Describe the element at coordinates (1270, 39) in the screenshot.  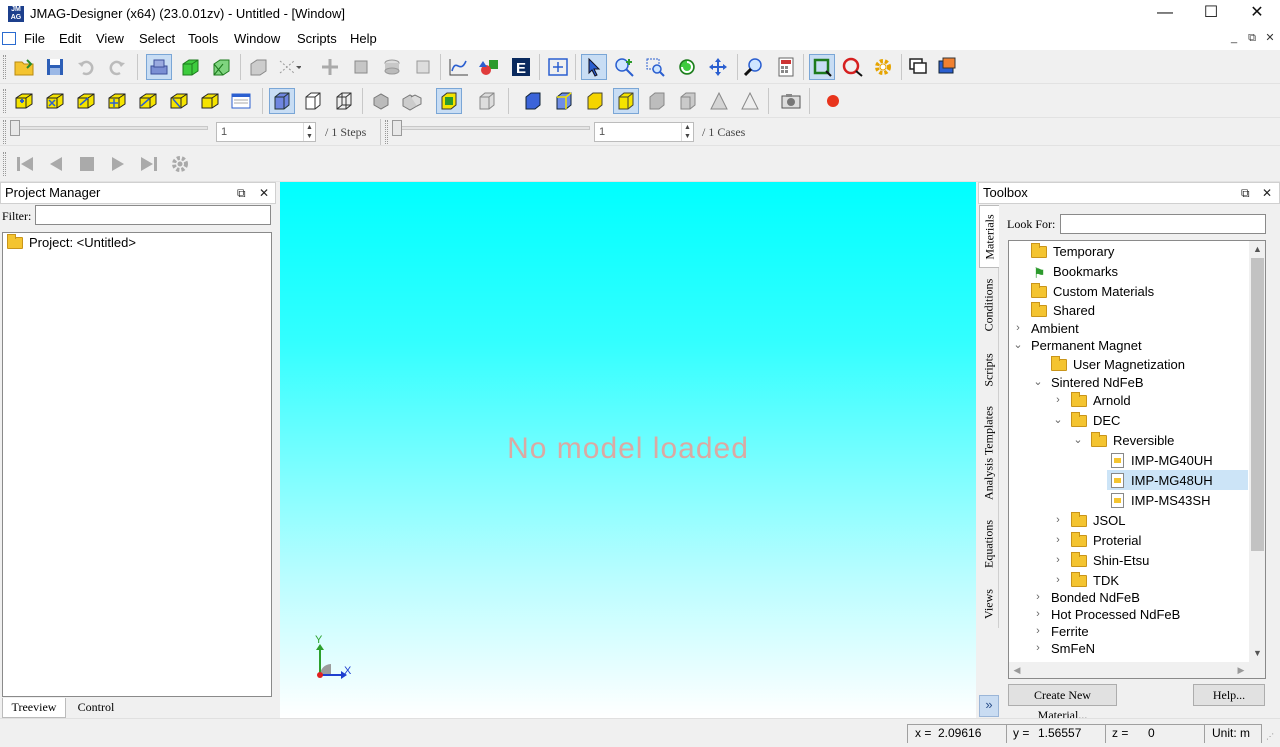
I see `mdi-close-button: ✕` at that location.